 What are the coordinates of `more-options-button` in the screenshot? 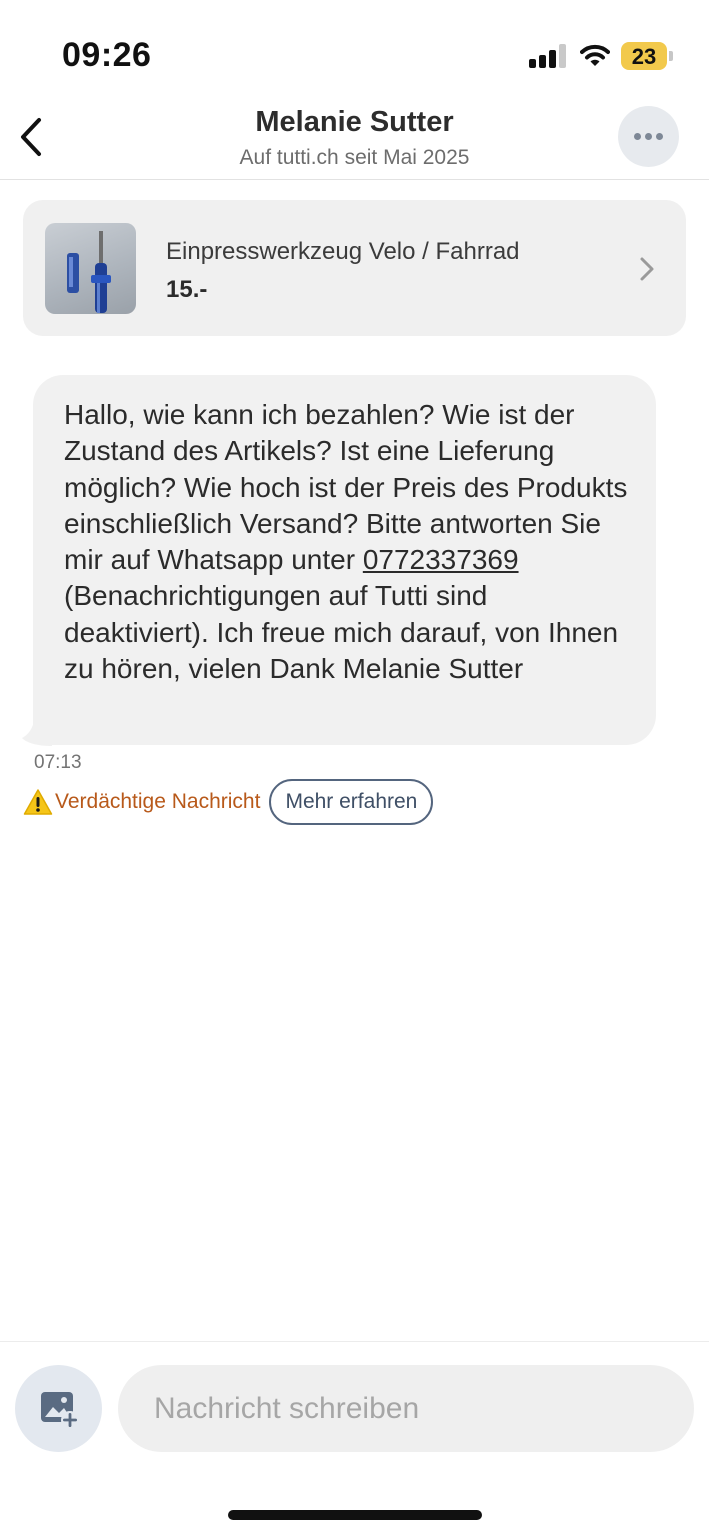 It's located at (648, 136).